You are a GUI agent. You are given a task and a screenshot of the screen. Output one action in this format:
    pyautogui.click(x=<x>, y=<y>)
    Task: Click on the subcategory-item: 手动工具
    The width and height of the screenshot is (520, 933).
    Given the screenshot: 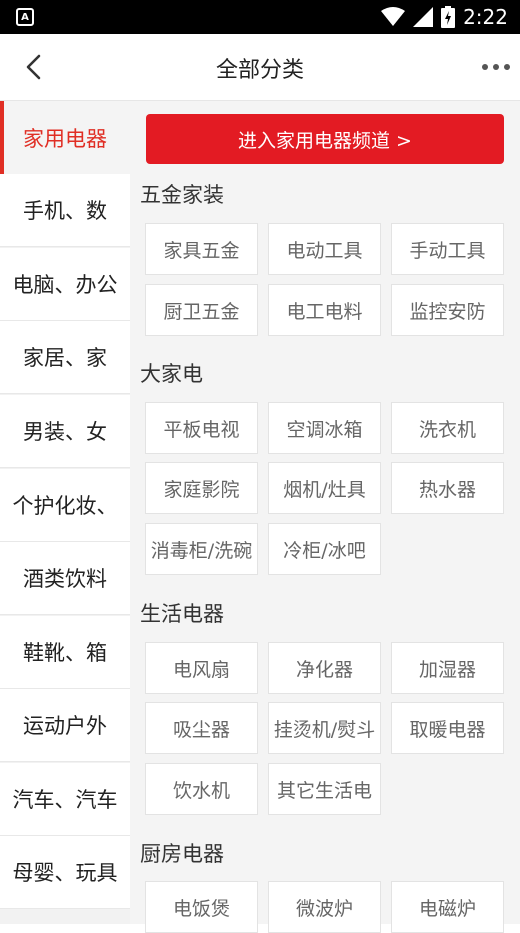 What is the action you would take?
    pyautogui.click(x=447, y=249)
    